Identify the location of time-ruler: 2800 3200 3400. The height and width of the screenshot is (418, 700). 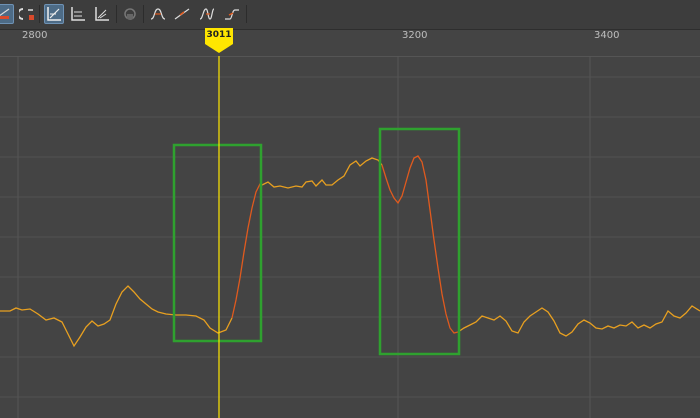
(350, 43).